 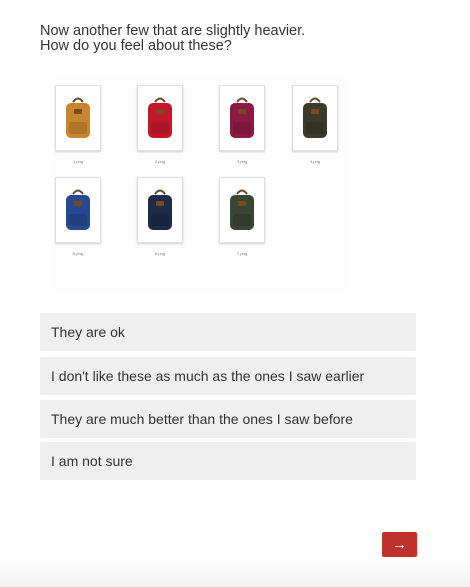 What do you see at coordinates (314, 161) in the screenshot?
I see `image-caption: 4.png` at bounding box center [314, 161].